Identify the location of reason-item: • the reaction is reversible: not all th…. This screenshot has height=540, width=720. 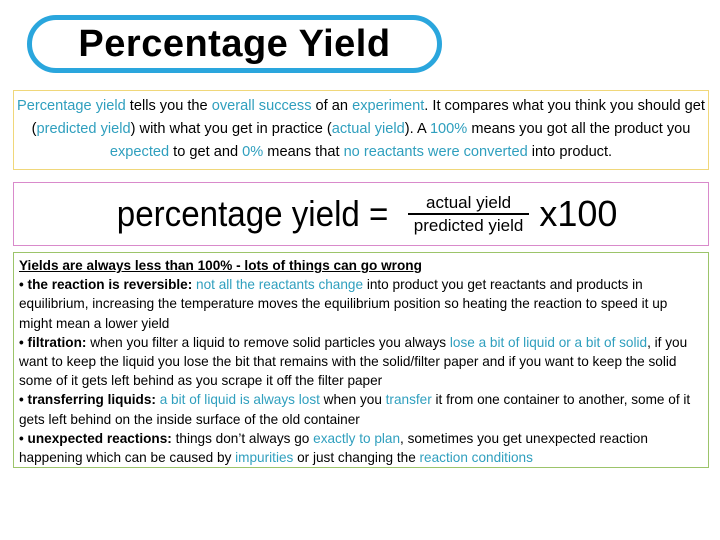
(360, 304).